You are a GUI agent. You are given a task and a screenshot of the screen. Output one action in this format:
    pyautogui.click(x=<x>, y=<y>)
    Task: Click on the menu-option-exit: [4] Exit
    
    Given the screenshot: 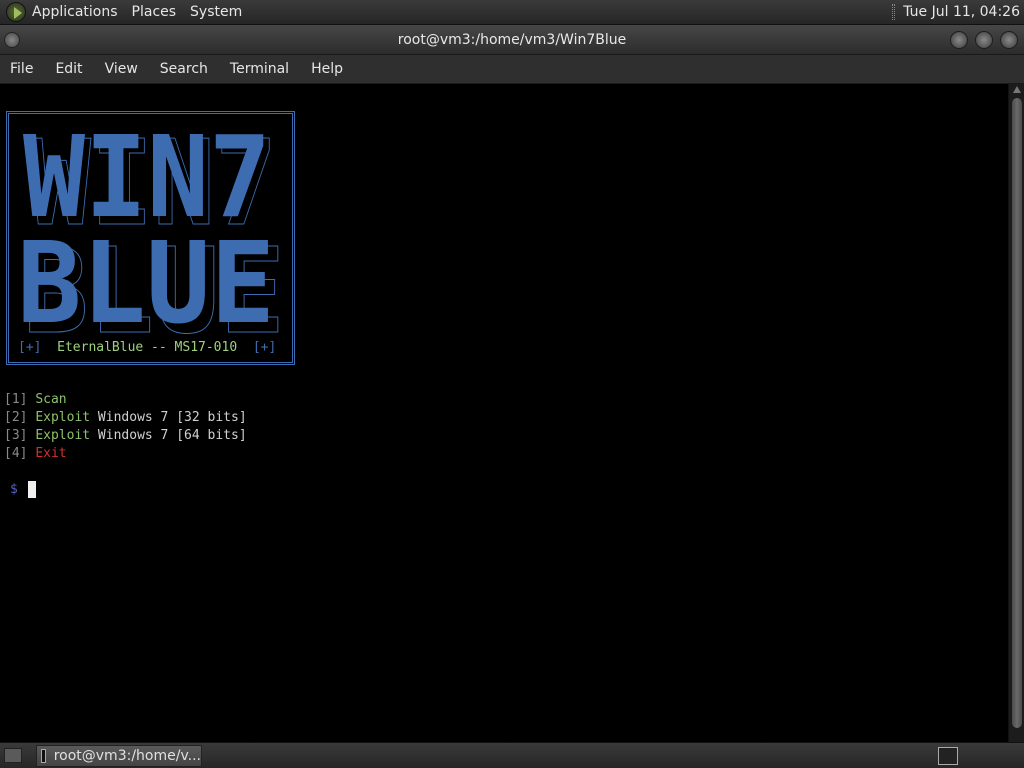 What is the action you would take?
    pyautogui.click(x=35, y=454)
    